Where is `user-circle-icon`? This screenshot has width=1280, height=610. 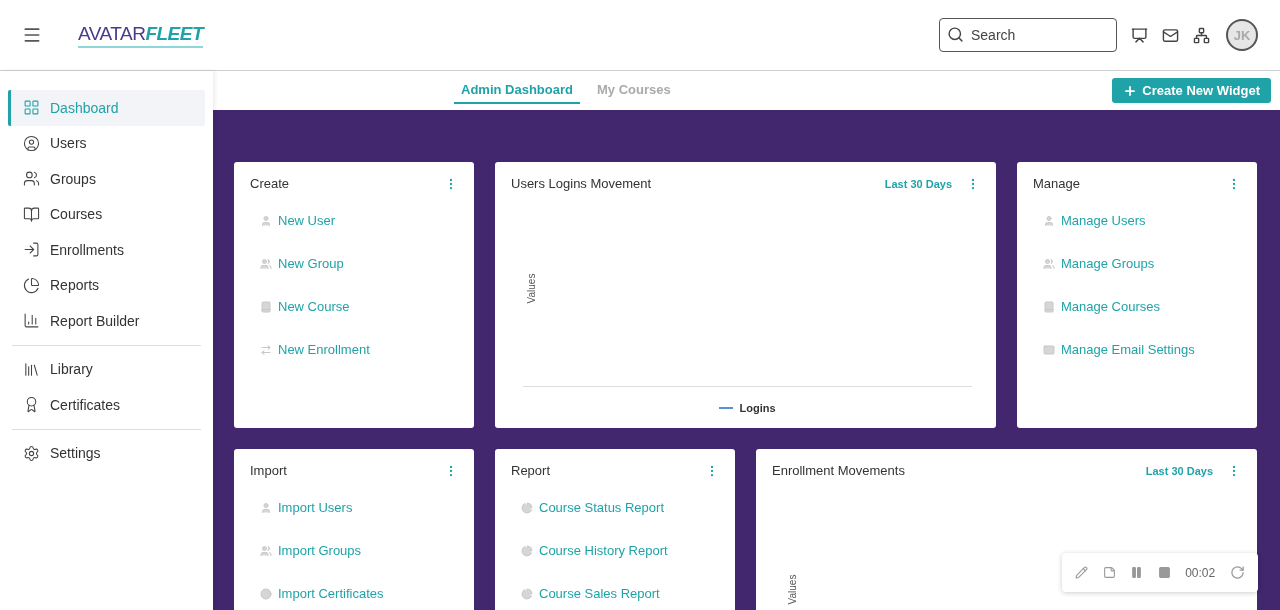 user-circle-icon is located at coordinates (31, 143).